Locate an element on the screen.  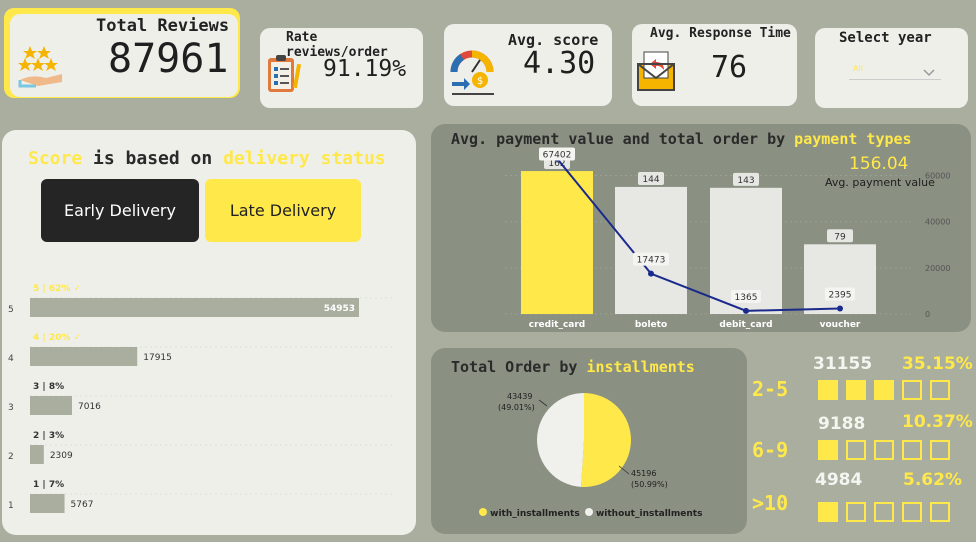
legend-with-label: with_installments is located at coordinates (535, 514).